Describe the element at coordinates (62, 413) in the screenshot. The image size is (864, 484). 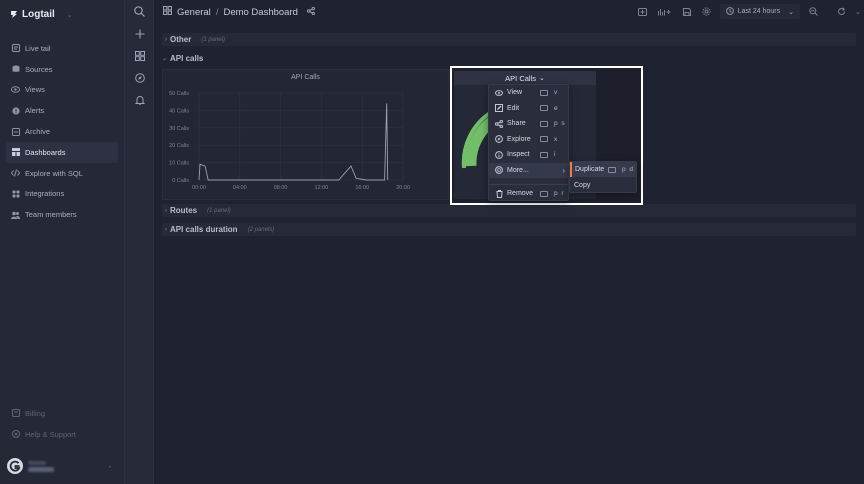
I see `sidebar-item-billing: Billing` at that location.